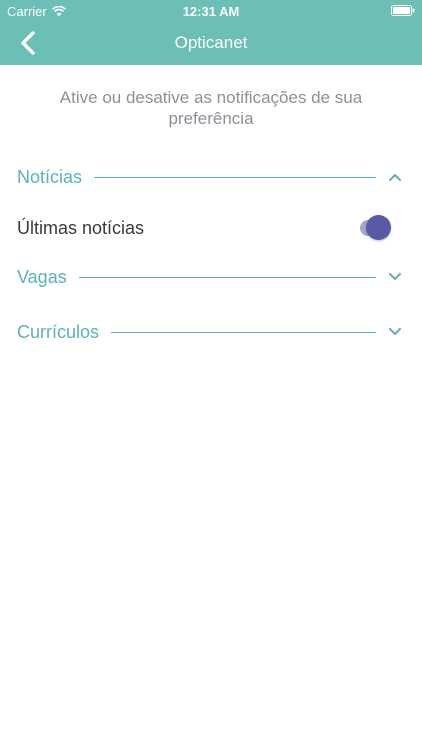  I want to click on app-header: Carrier 12:31 AM Opticanet, so click(211, 32).